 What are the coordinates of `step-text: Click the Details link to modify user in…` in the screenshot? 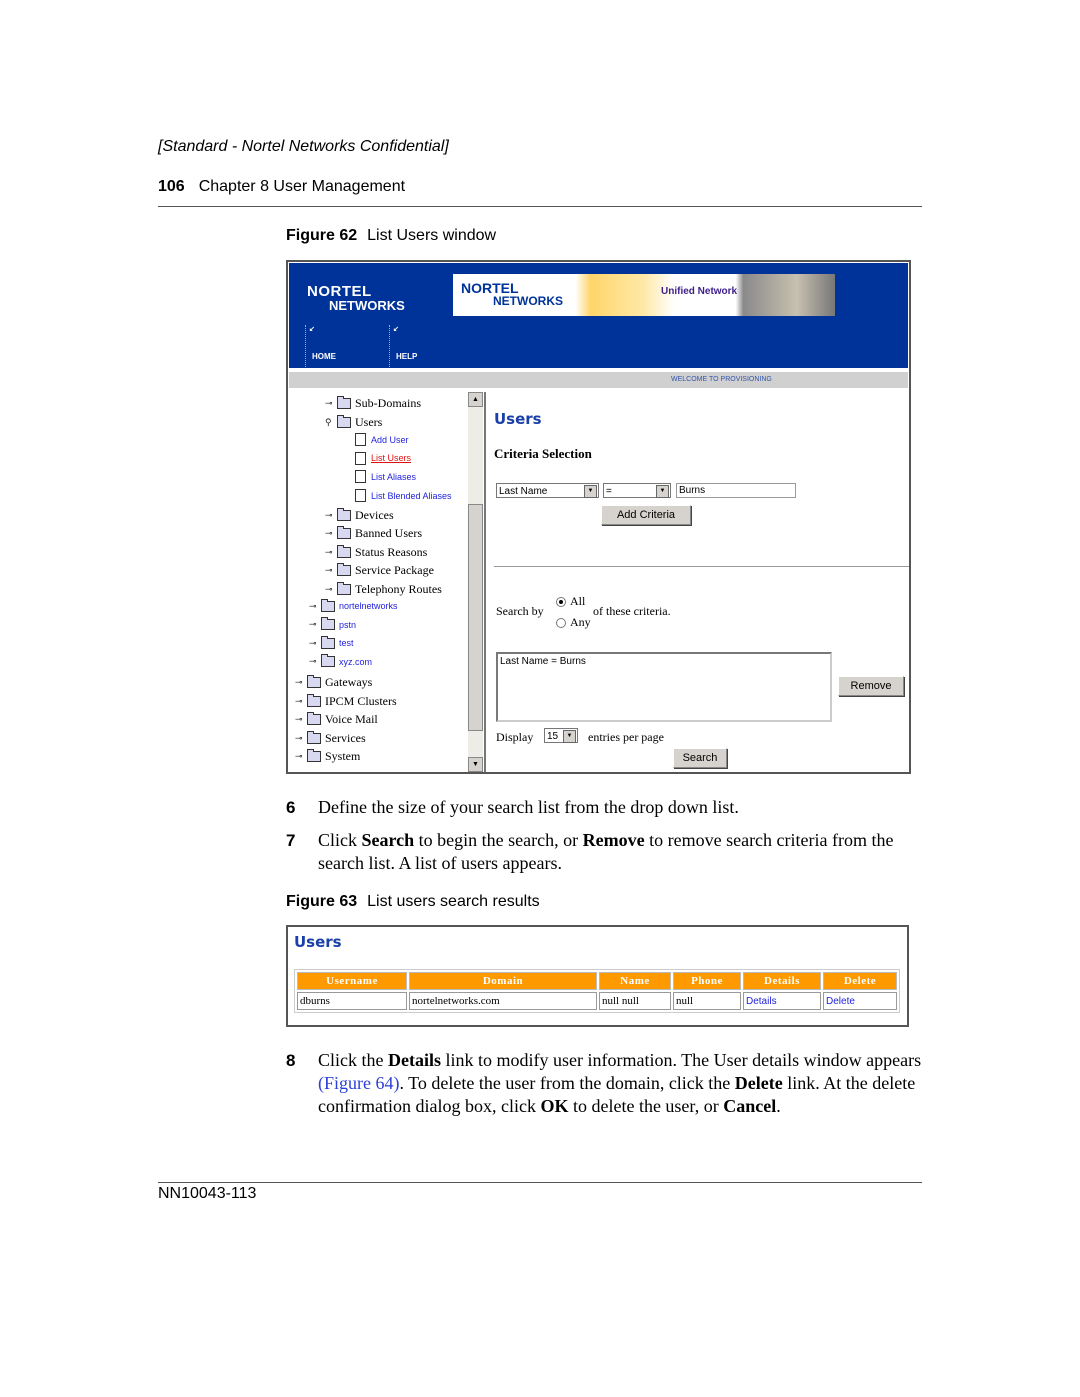 It's located at (620, 1083).